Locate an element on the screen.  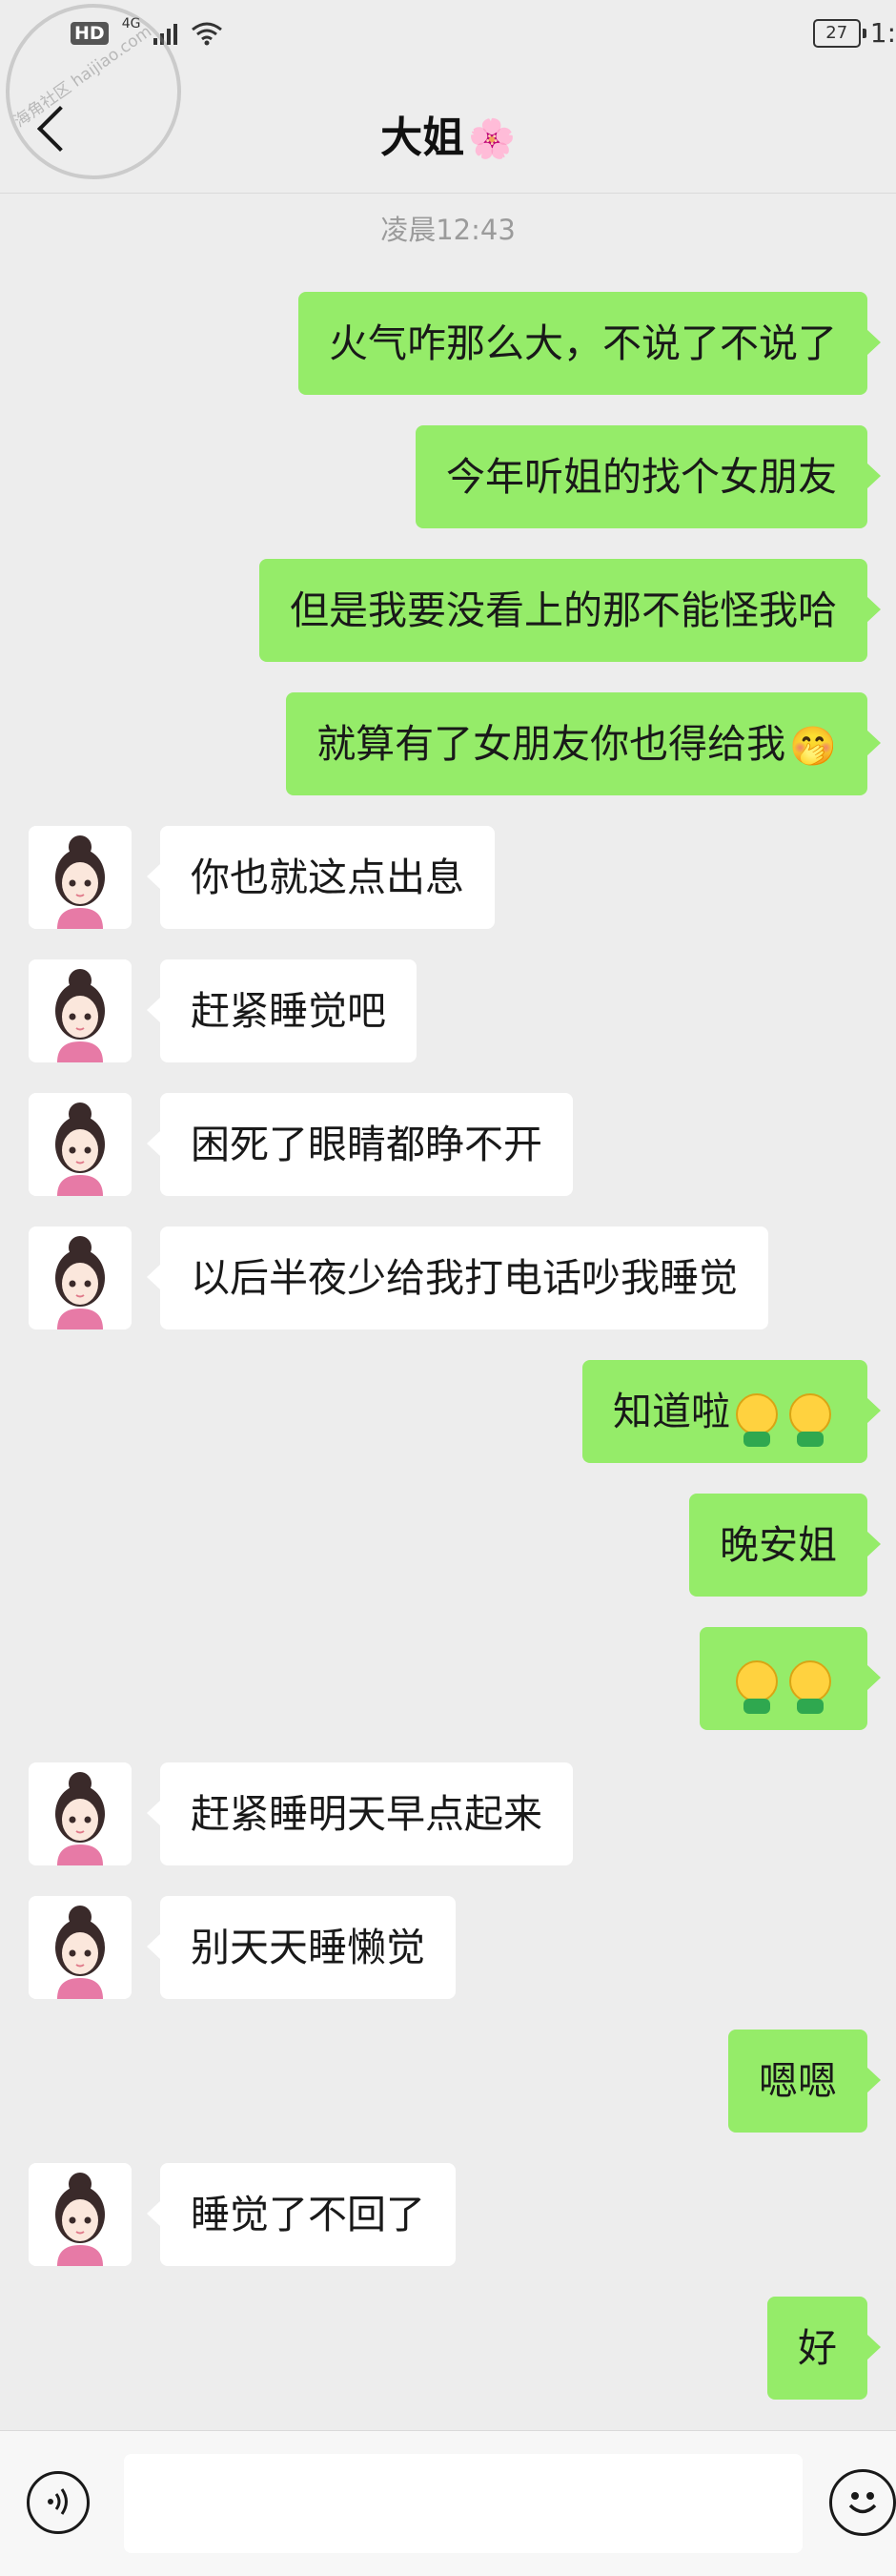
chat-title-text: 大姐 is located at coordinates (422, 137).